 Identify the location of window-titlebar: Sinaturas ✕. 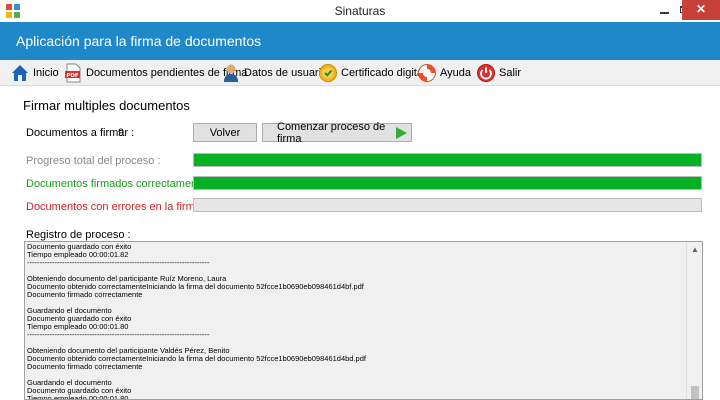
(360, 11).